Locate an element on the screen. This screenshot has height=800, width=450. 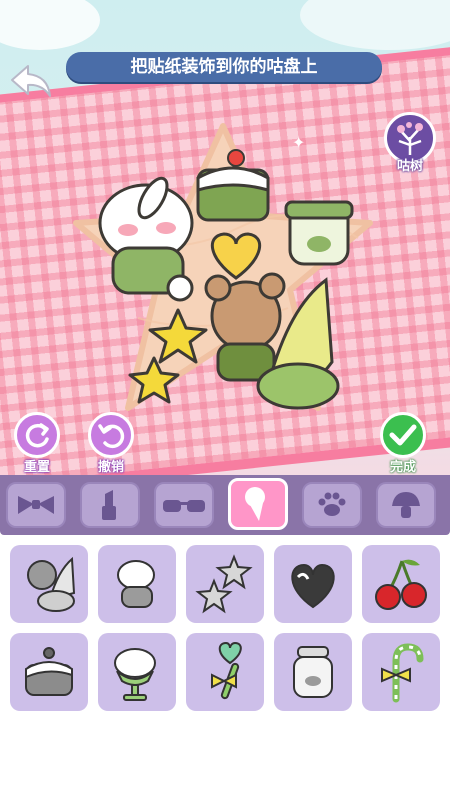
tab-bow is located at coordinates (36, 505).